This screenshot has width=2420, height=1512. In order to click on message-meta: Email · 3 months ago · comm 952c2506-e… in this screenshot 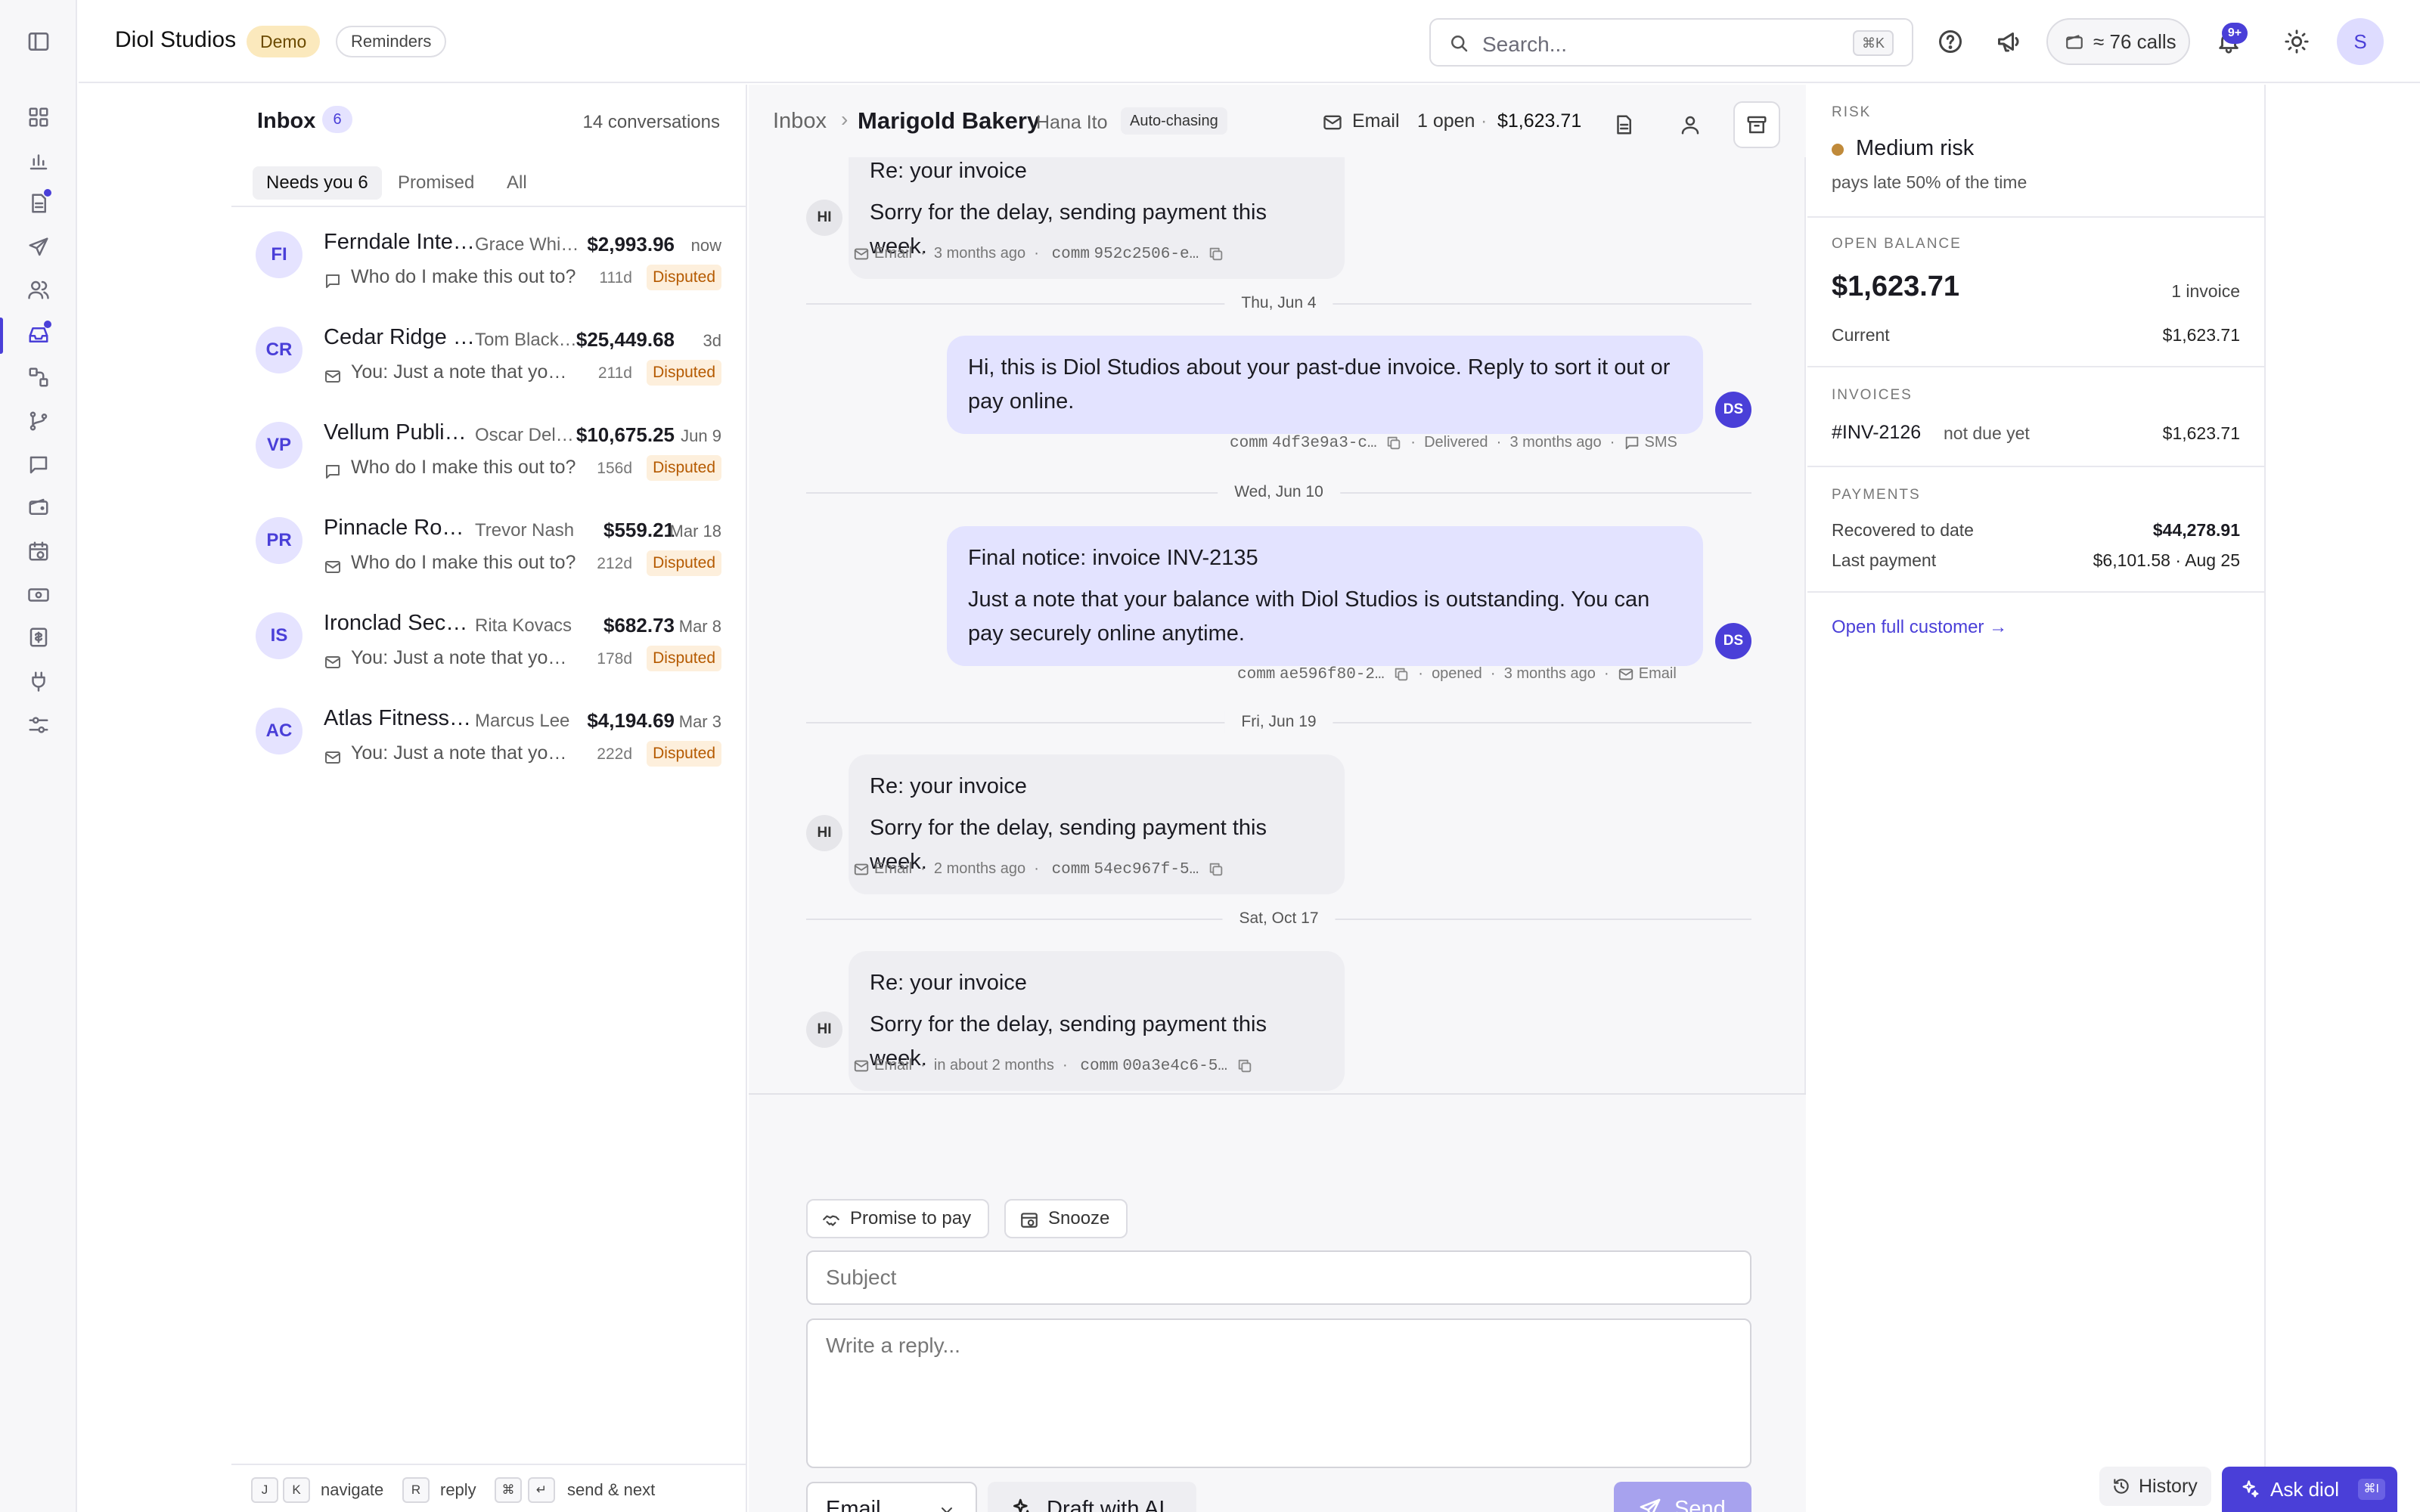, I will do `click(1038, 254)`.